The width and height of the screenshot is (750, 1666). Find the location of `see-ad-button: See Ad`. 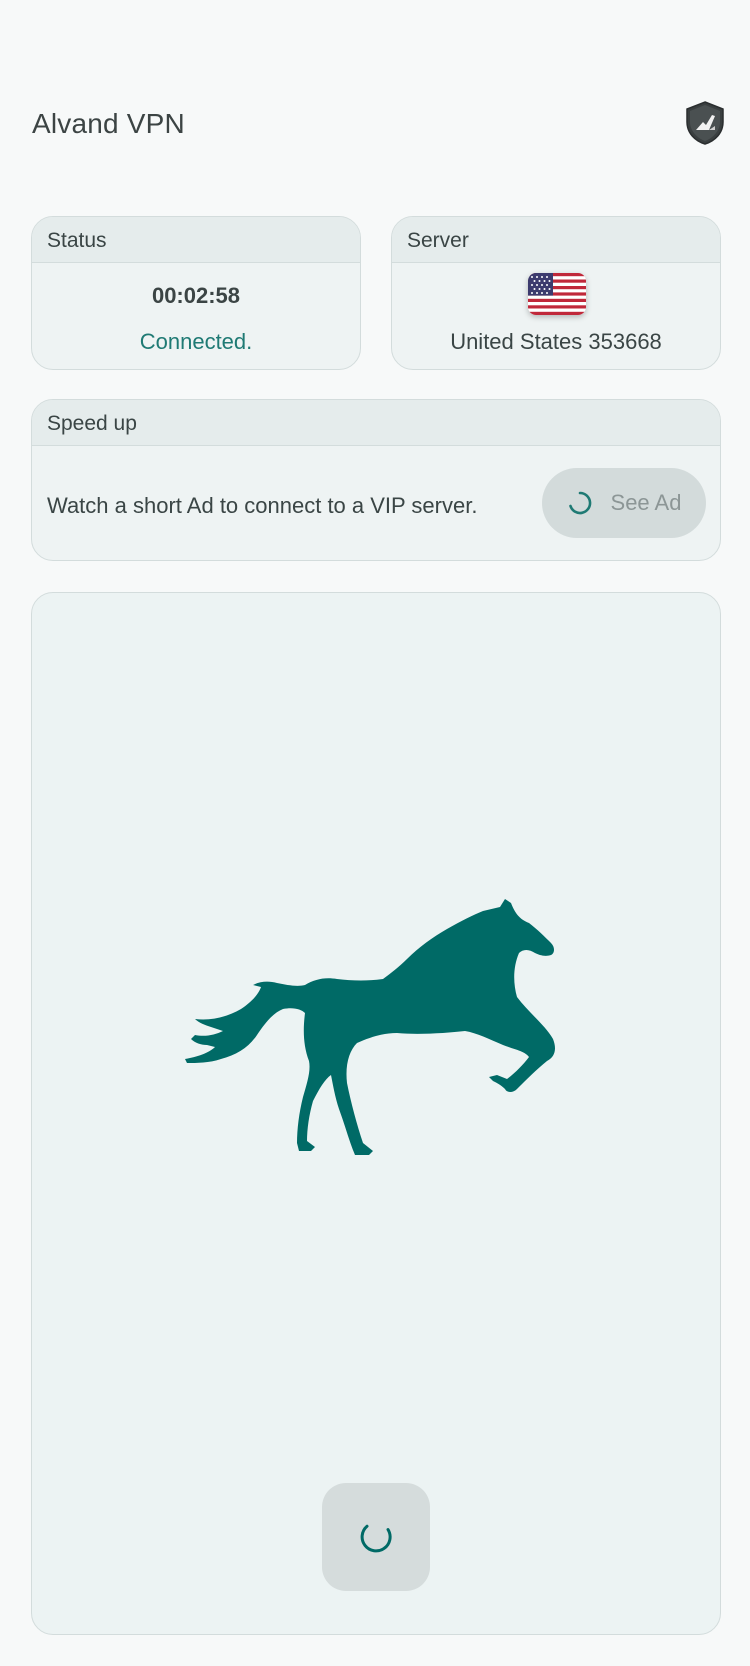

see-ad-button: See Ad is located at coordinates (624, 503).